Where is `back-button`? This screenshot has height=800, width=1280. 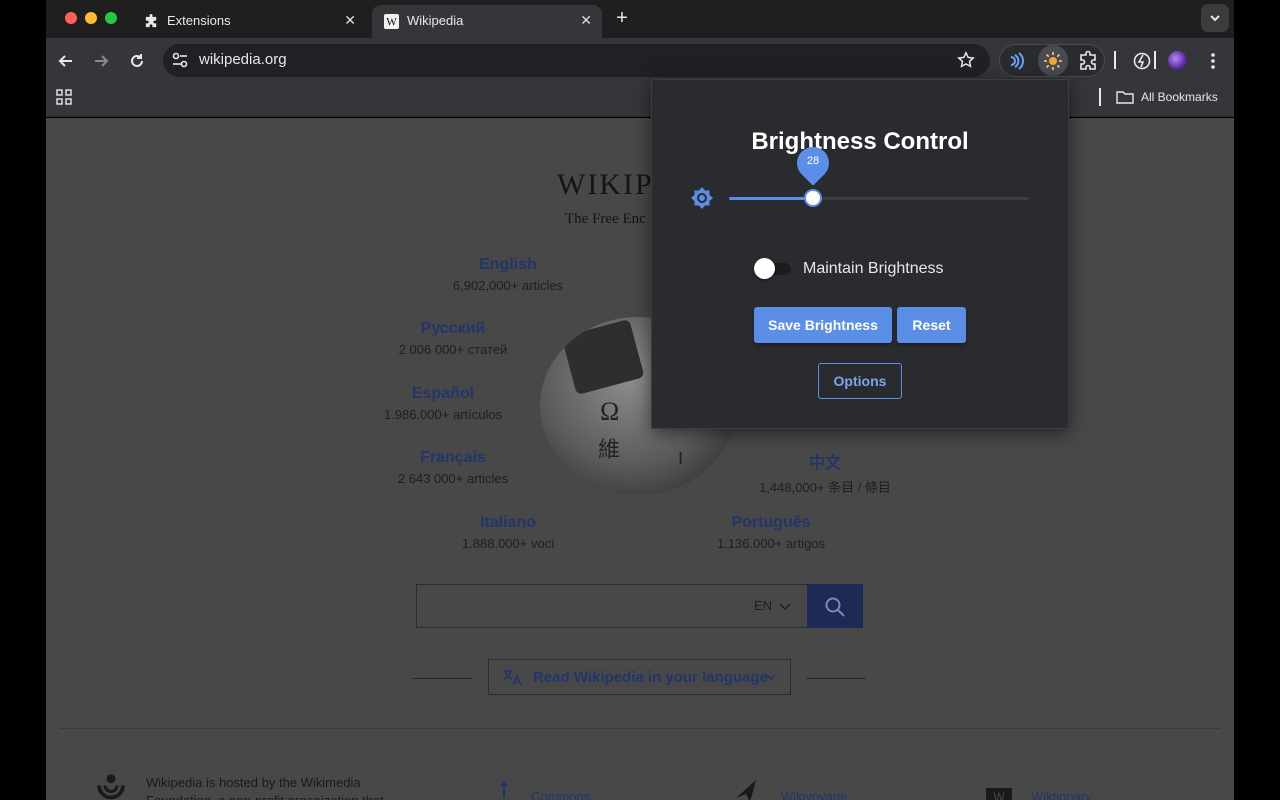 back-button is located at coordinates (66, 61).